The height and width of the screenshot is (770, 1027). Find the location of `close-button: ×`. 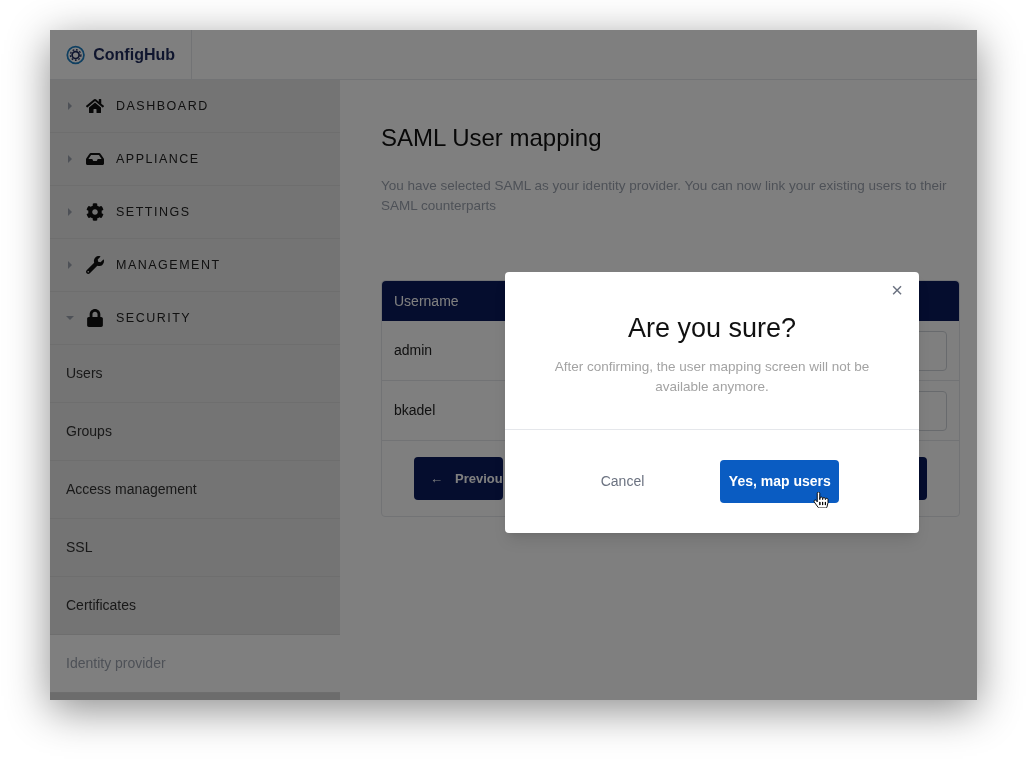

close-button: × is located at coordinates (897, 290).